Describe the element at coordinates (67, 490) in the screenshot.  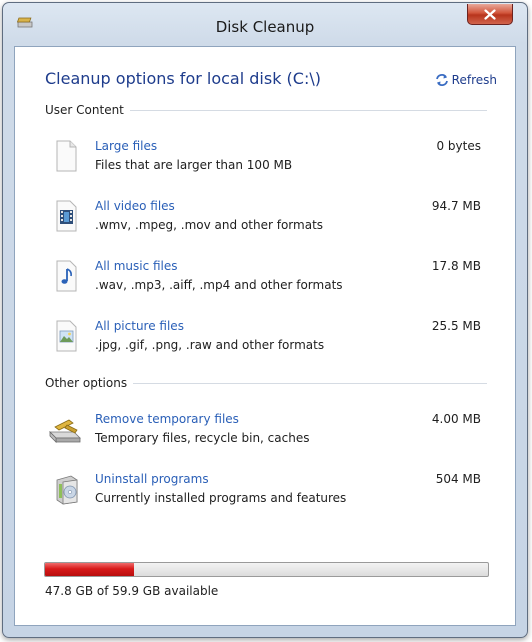
I see `programs-installer-icon` at that location.